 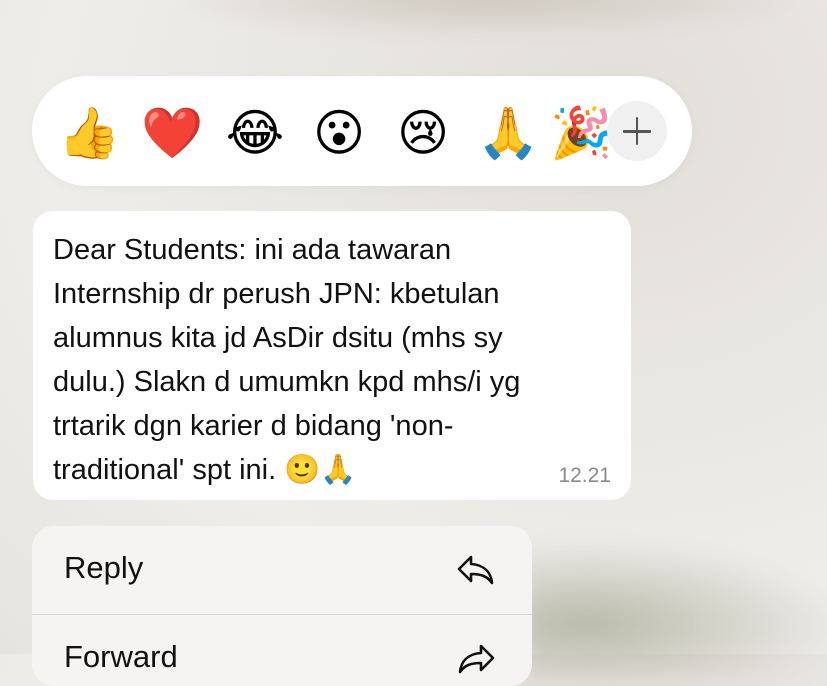 What do you see at coordinates (172, 133) in the screenshot?
I see `heart-icon: ❤️` at bounding box center [172, 133].